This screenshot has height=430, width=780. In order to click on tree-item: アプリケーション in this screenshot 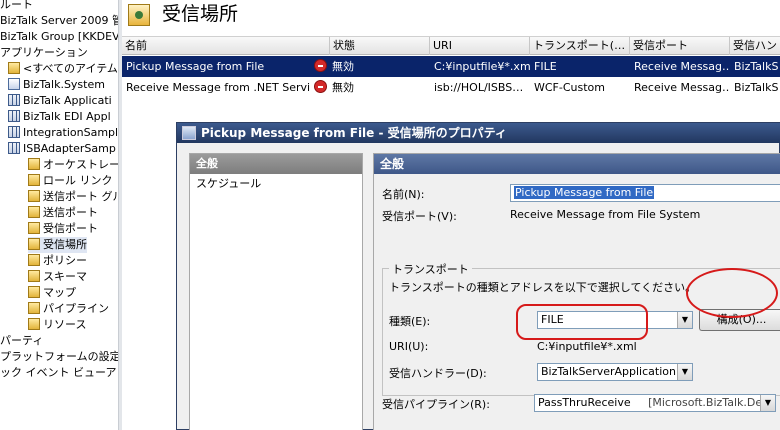, I will do `click(44, 53)`.